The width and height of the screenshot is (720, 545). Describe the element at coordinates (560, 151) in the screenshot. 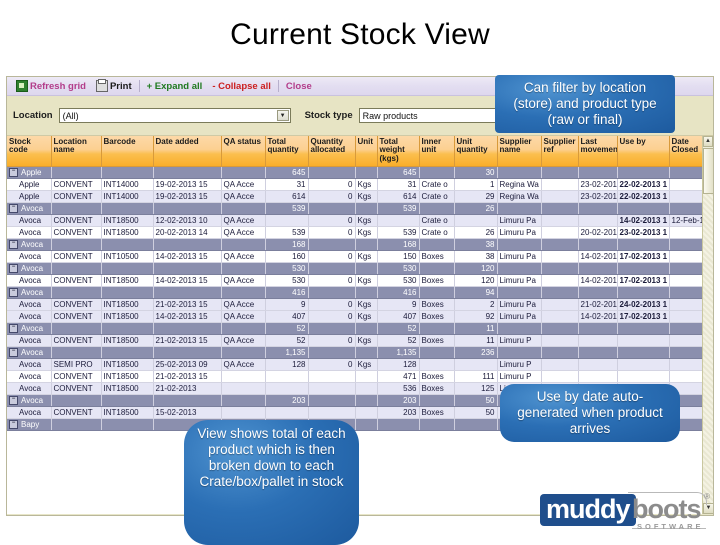

I see `grid-column-header: Supplier ref` at that location.